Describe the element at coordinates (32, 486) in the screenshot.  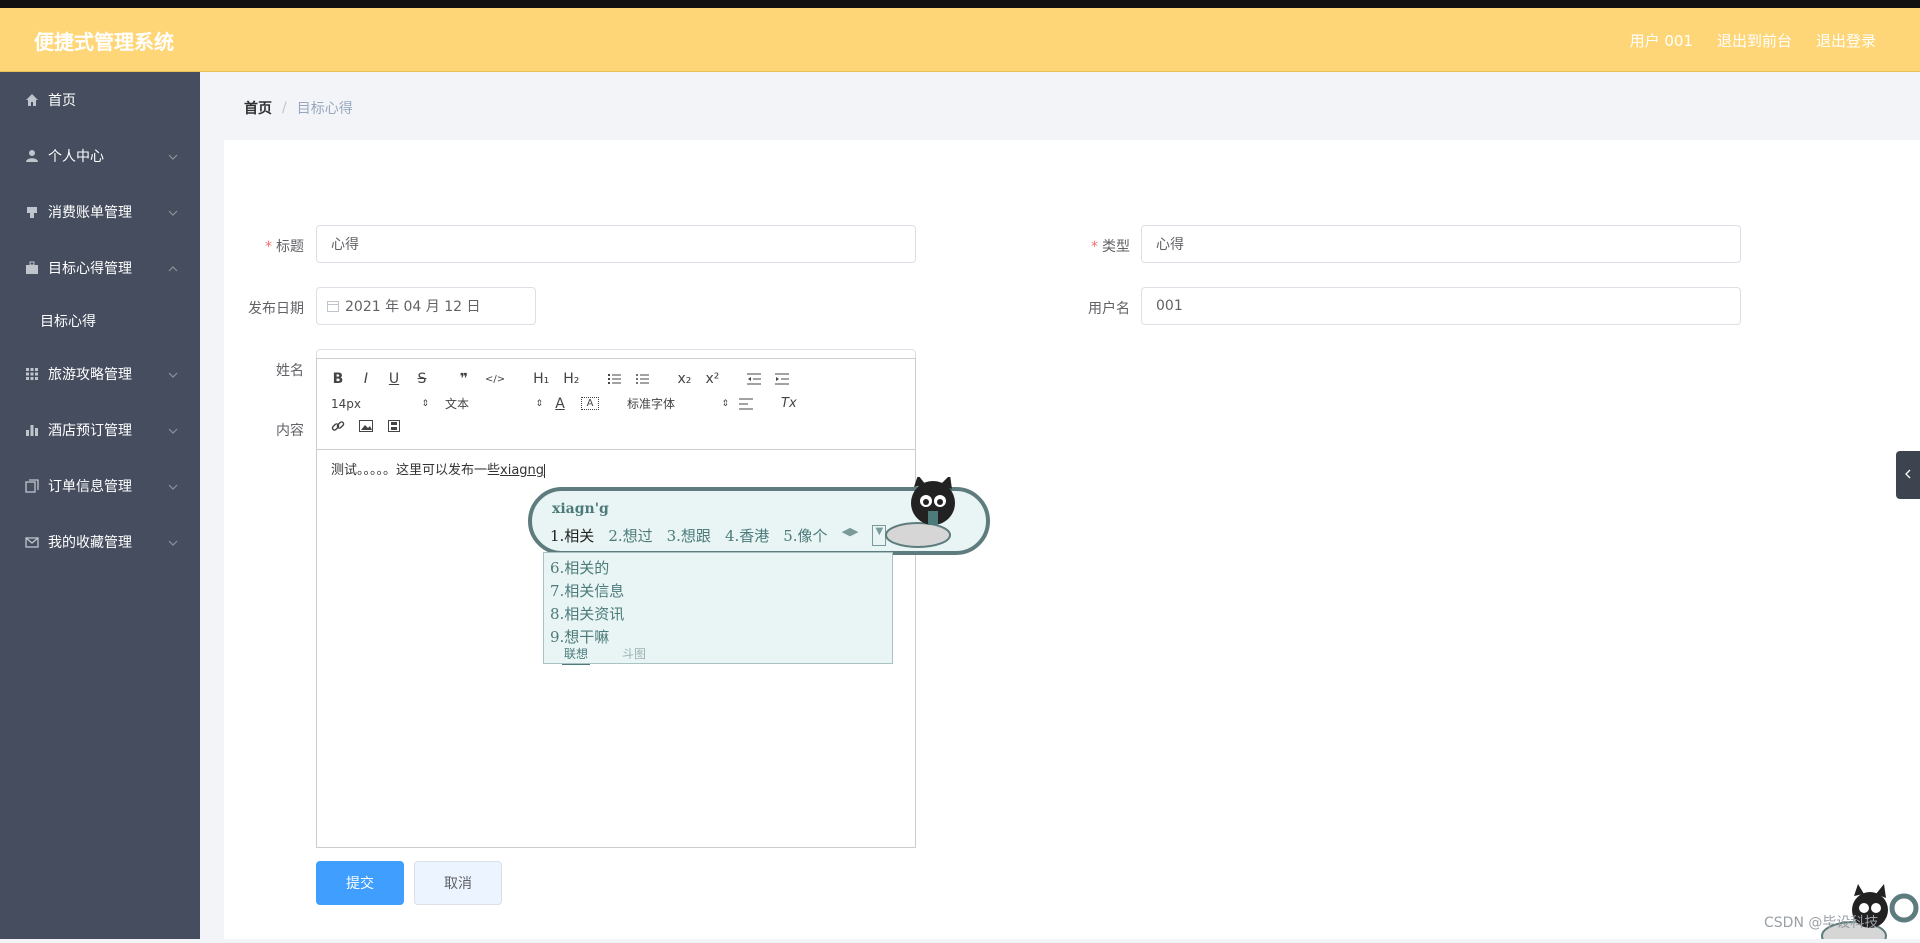
I see `copy-icon` at that location.